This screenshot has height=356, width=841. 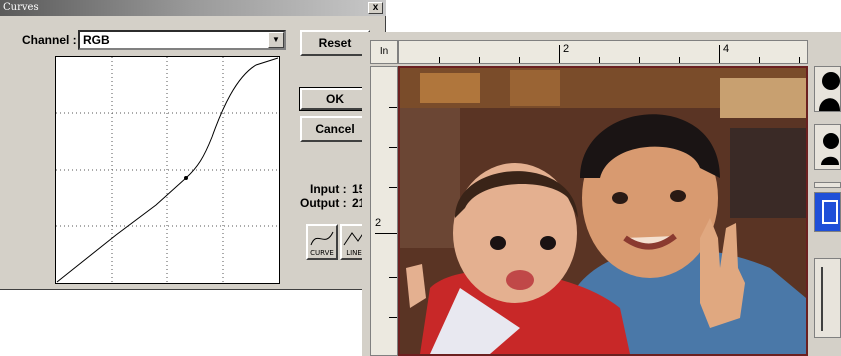 I want to click on preview-tool-divider, so click(x=827, y=185).